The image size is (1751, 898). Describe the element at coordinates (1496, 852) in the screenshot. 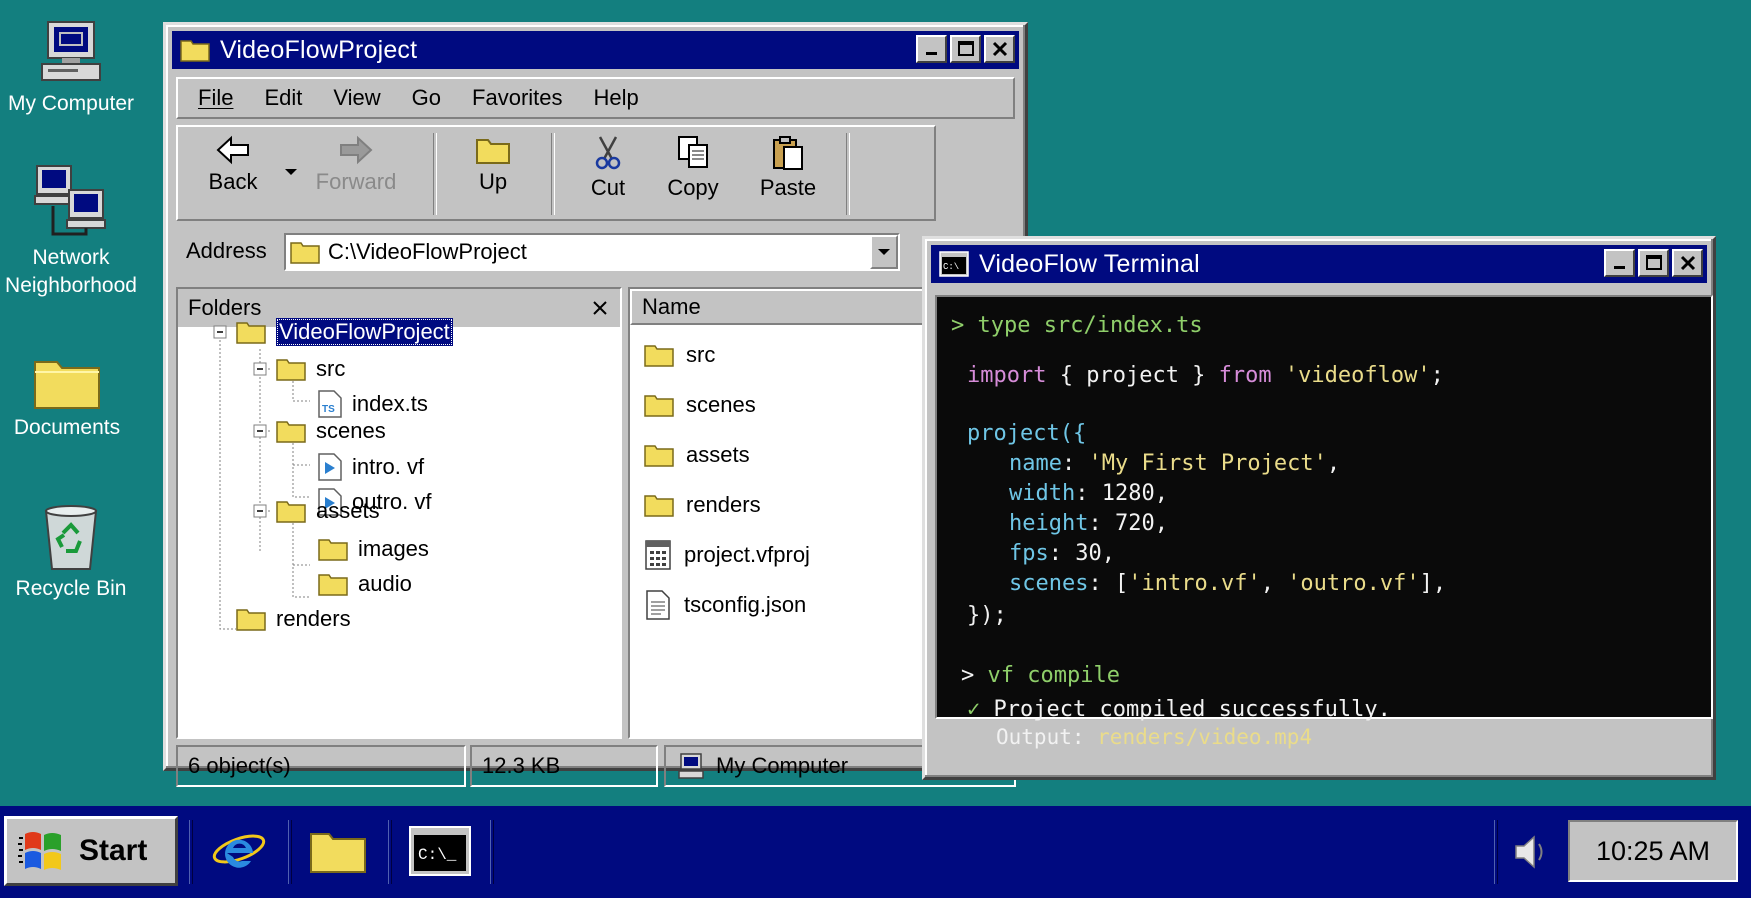

I see `tray-separator` at that location.